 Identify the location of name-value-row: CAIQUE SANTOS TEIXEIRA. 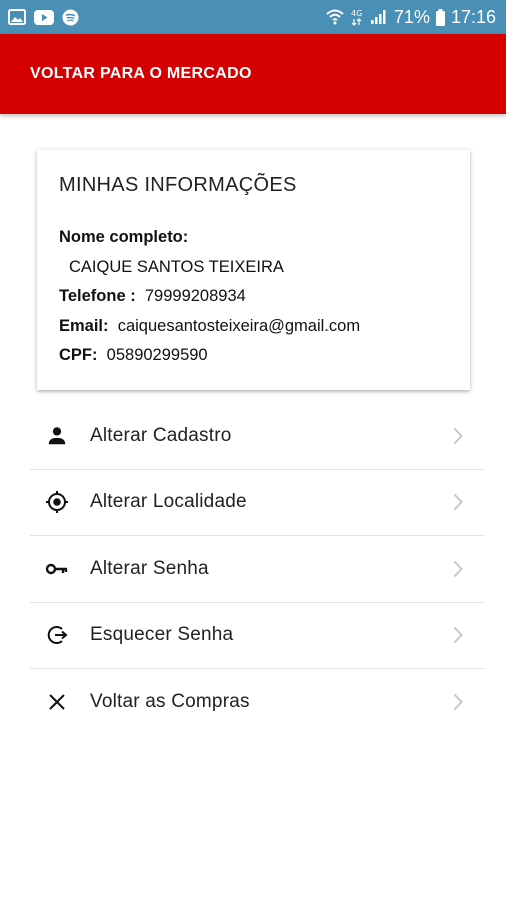
(253, 268).